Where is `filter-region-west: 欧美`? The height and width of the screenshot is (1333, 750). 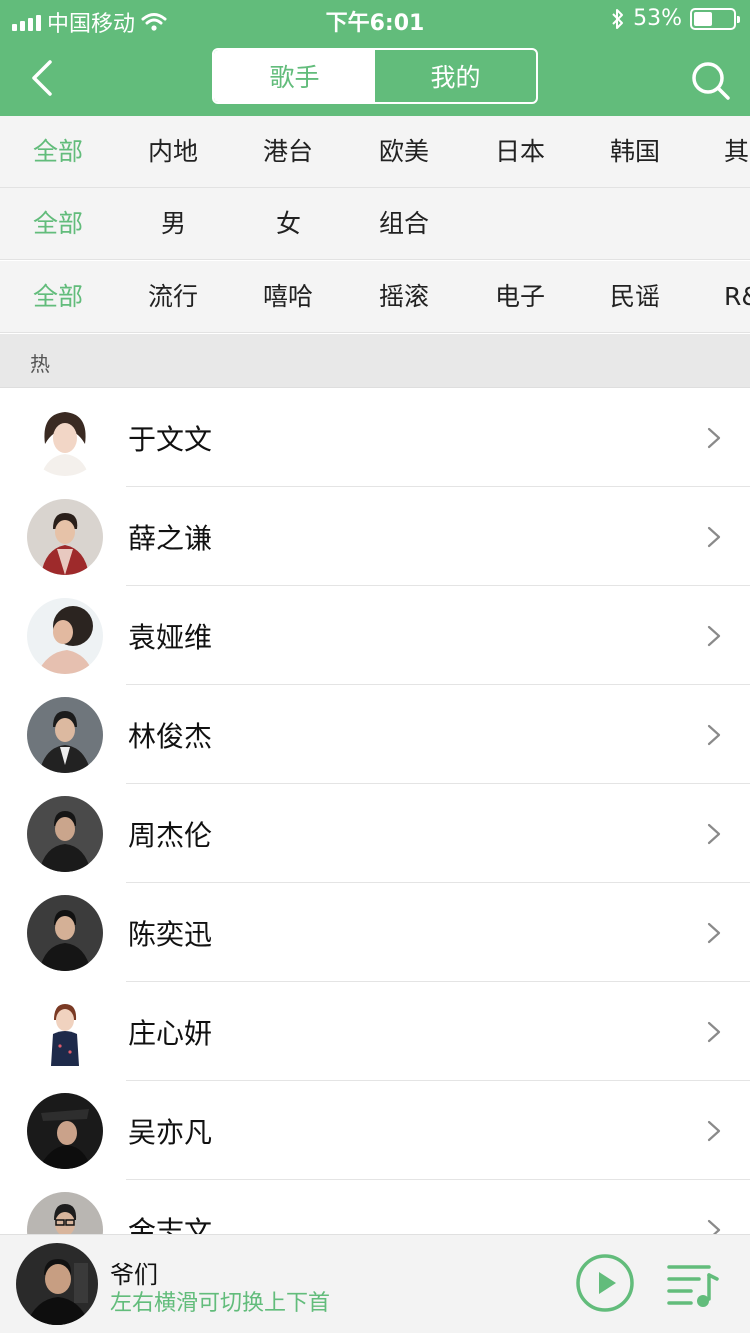 filter-region-west: 欧美 is located at coordinates (404, 151).